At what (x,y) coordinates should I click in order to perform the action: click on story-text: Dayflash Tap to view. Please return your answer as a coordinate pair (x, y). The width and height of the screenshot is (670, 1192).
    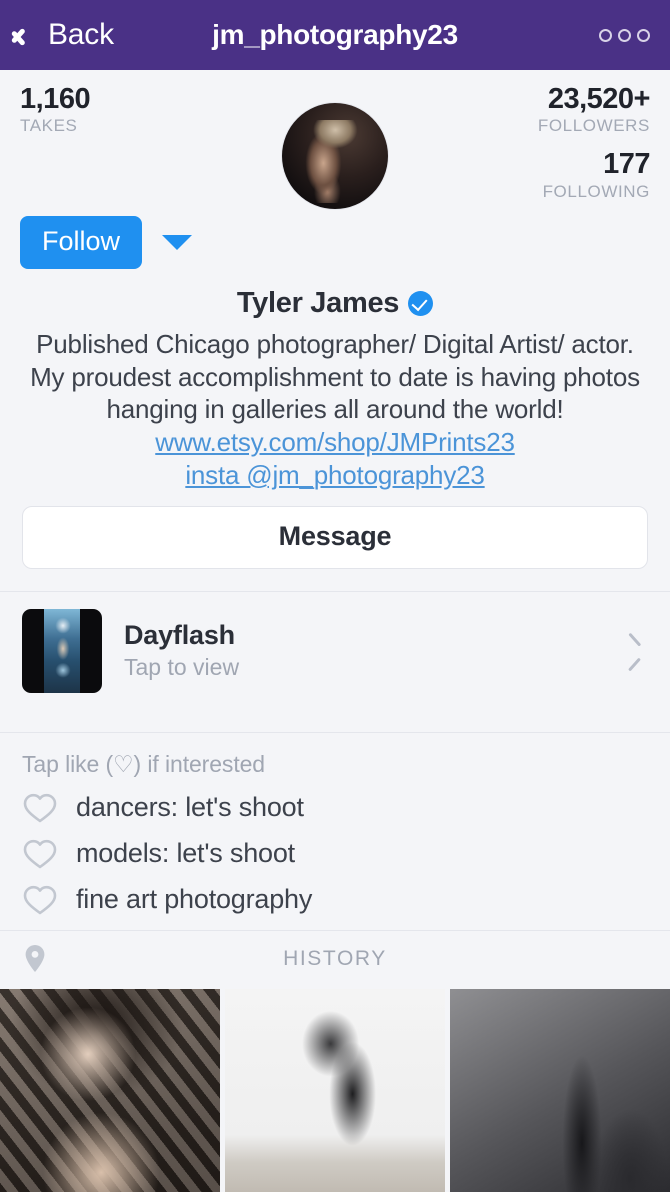
    Looking at the image, I should click on (364, 650).